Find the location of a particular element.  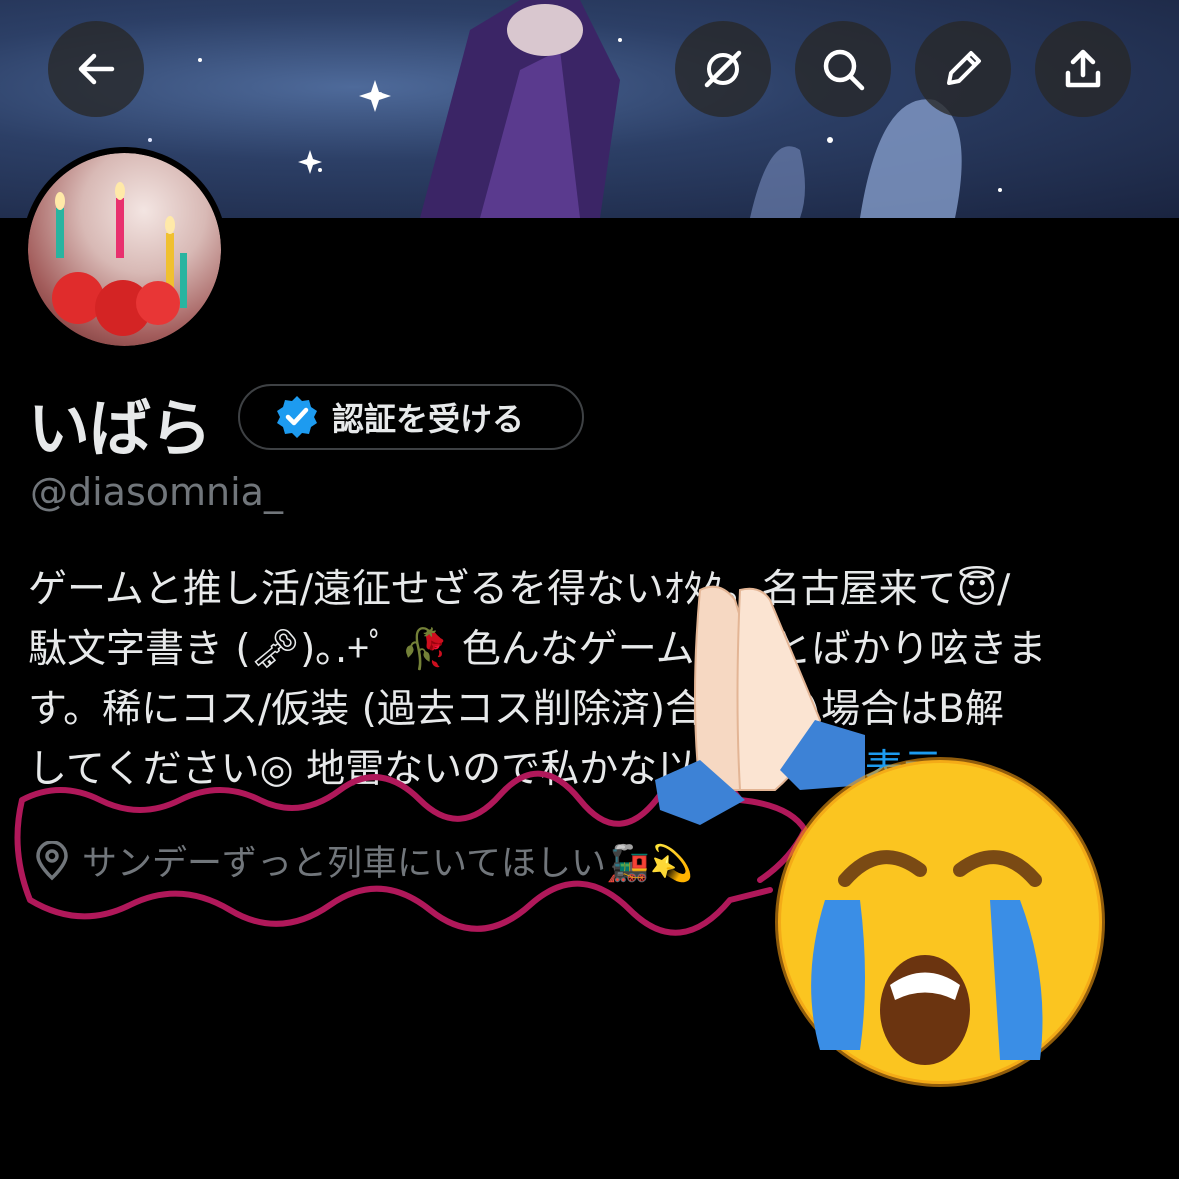

back-button is located at coordinates (96, 69).